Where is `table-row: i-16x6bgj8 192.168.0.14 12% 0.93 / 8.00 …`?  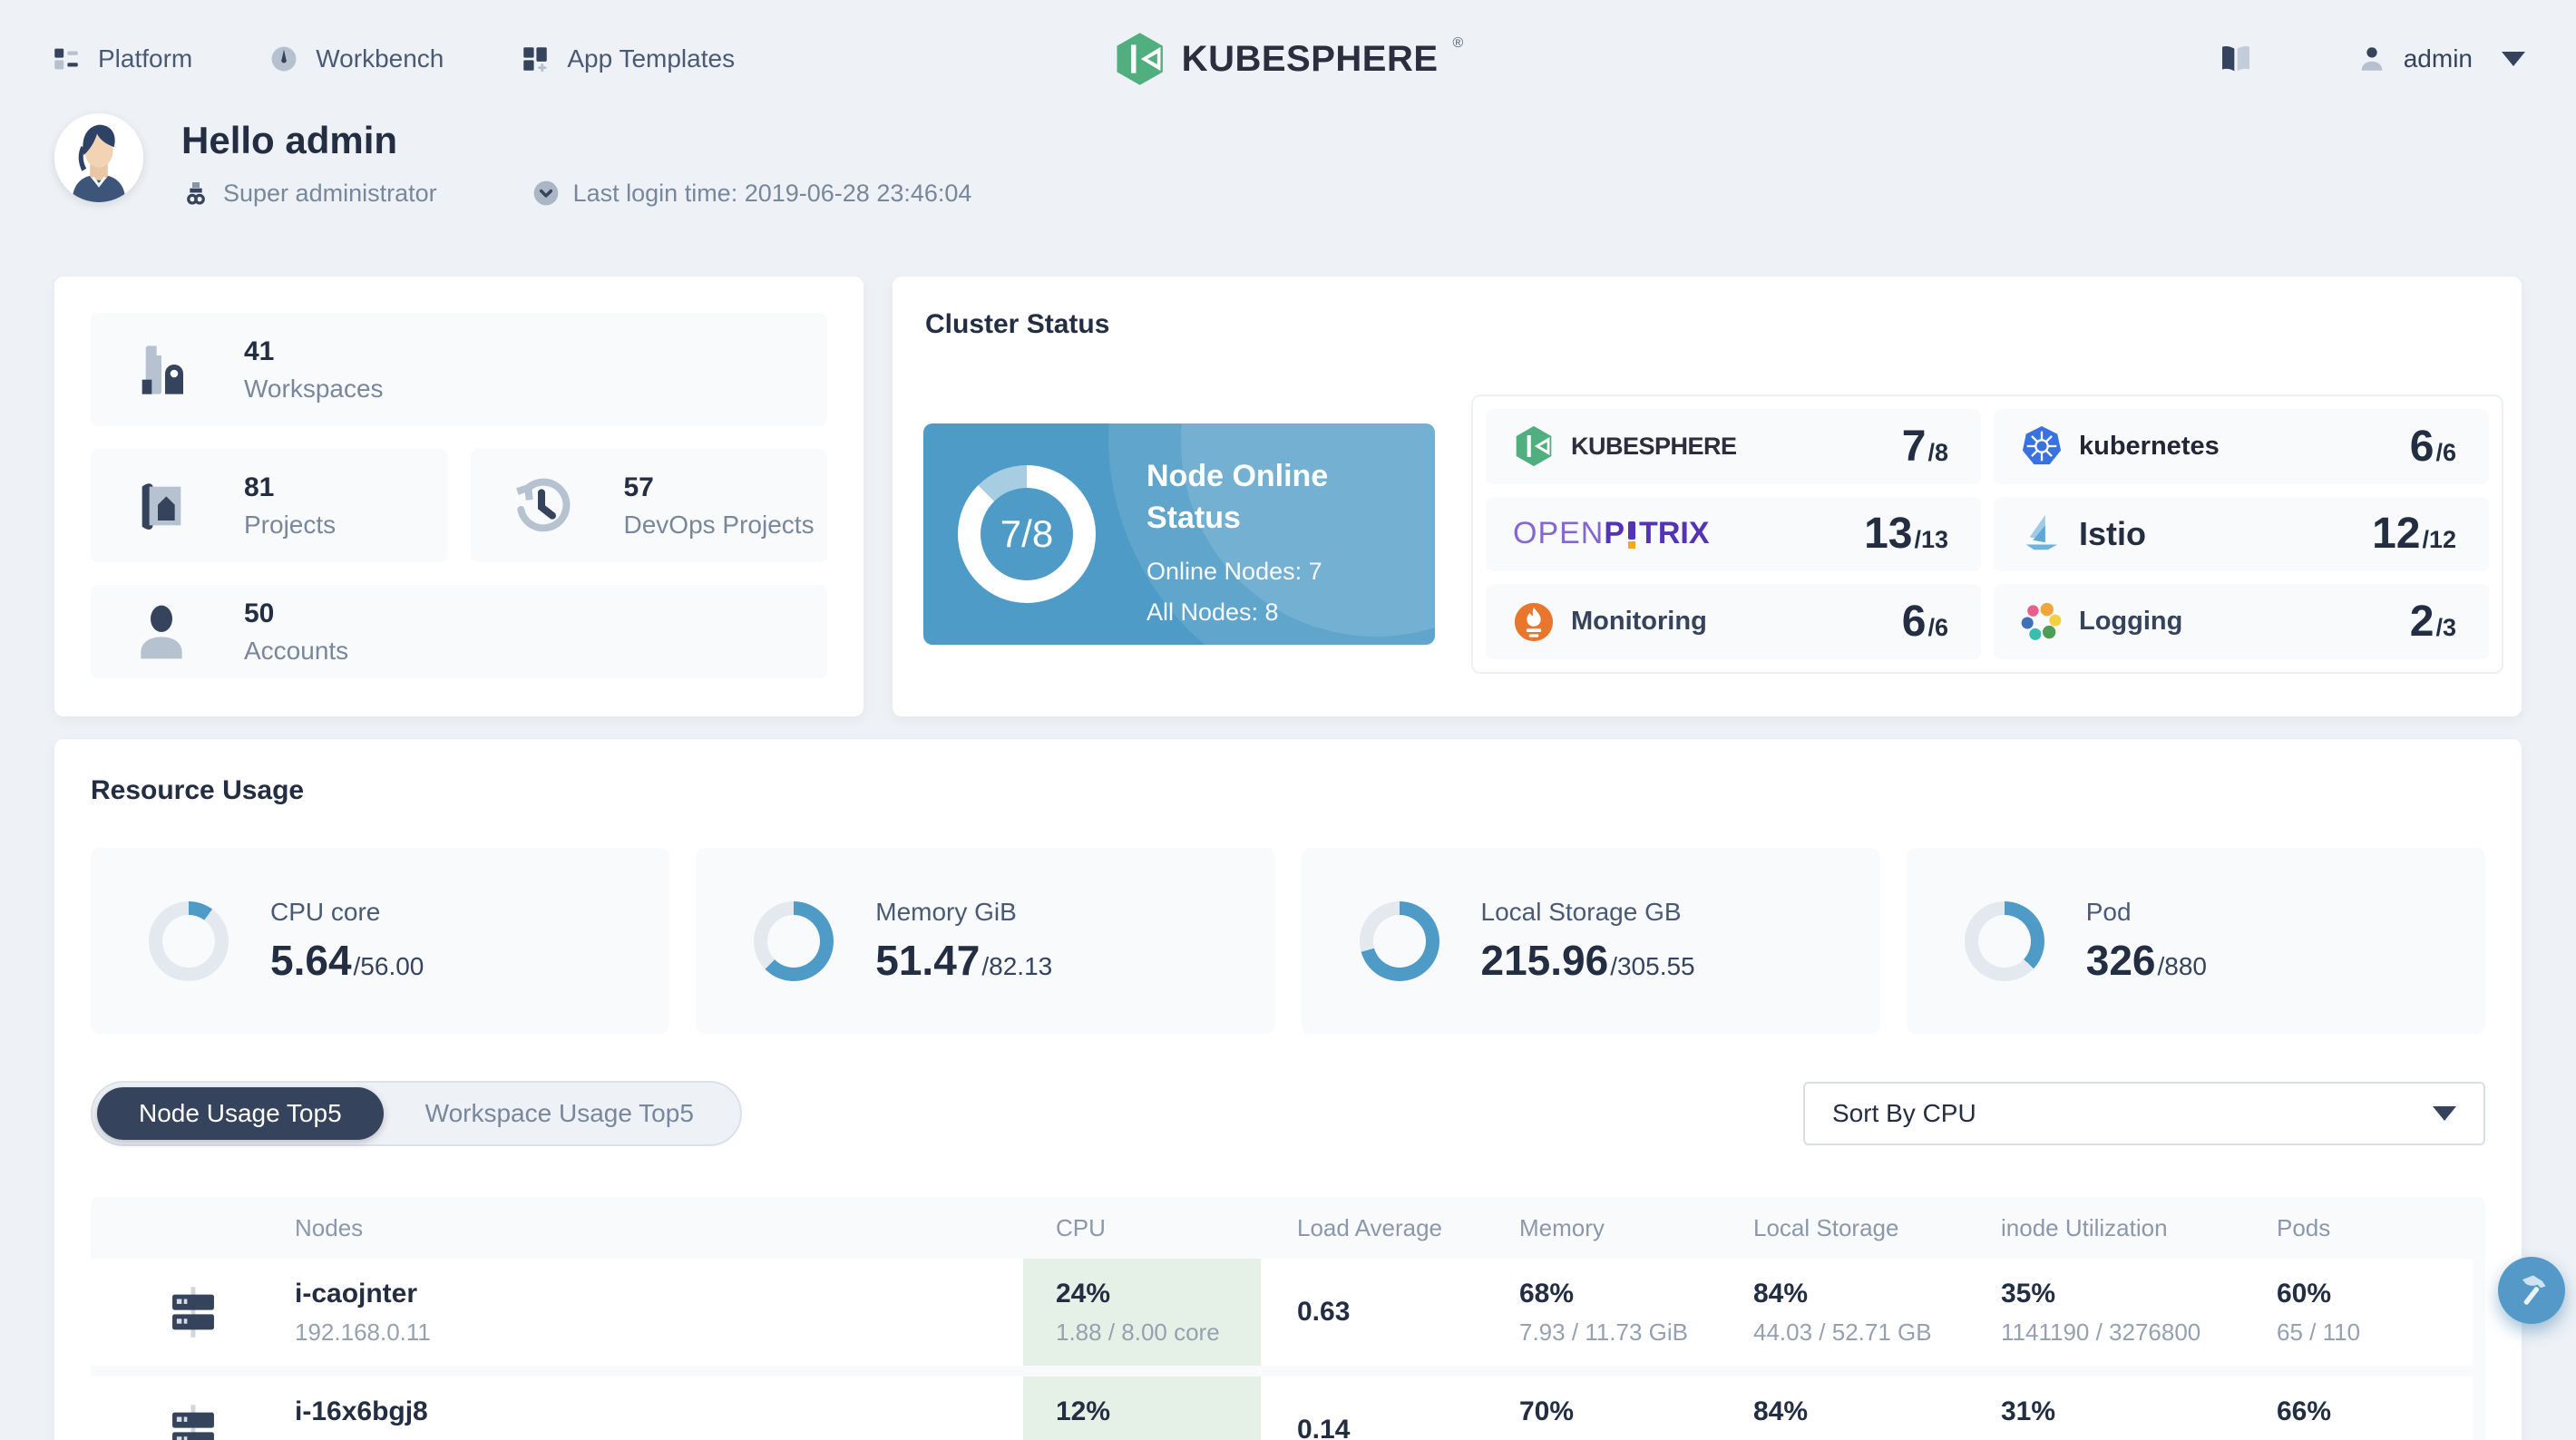 table-row: i-16x6bgj8 192.168.0.14 12% 0.93 / 8.00 … is located at coordinates (1282, 1408).